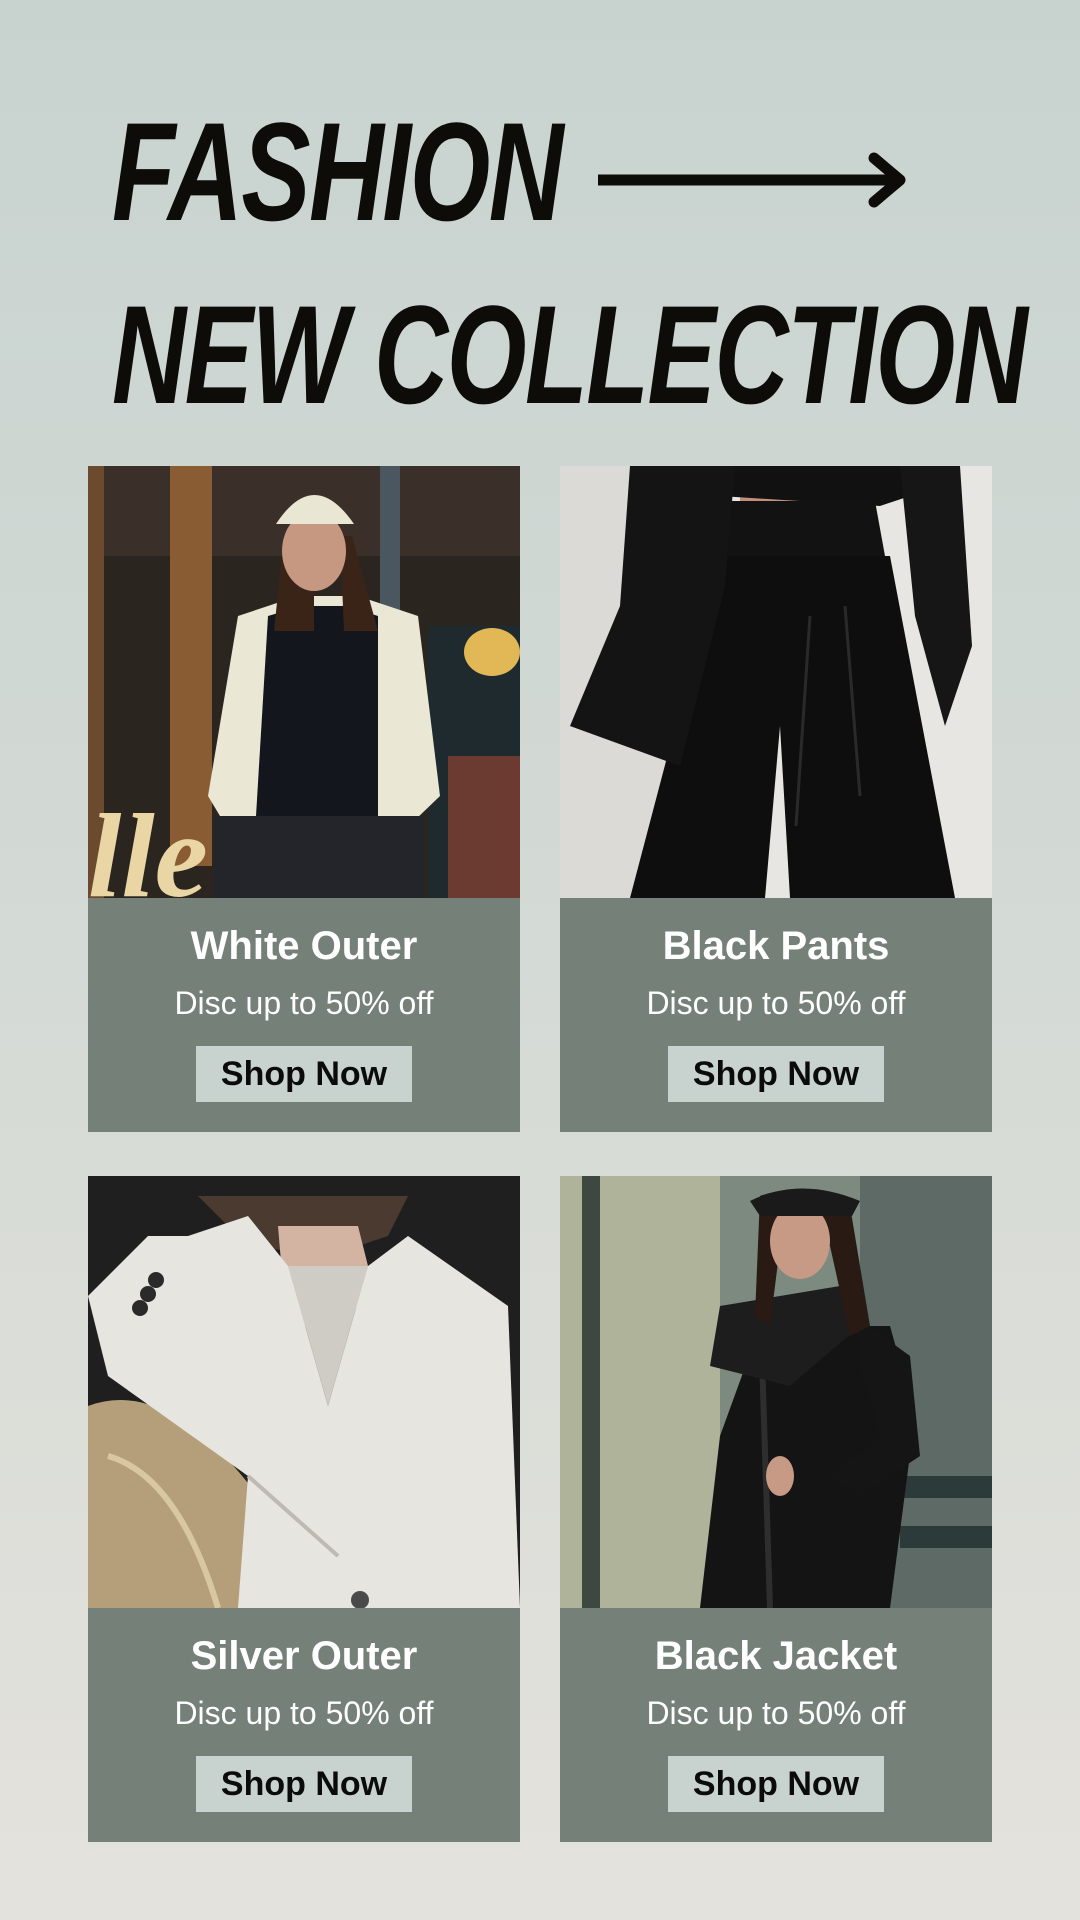  Describe the element at coordinates (570, 354) in the screenshot. I see `headline-new-collection: NEW COLLECTION` at that location.